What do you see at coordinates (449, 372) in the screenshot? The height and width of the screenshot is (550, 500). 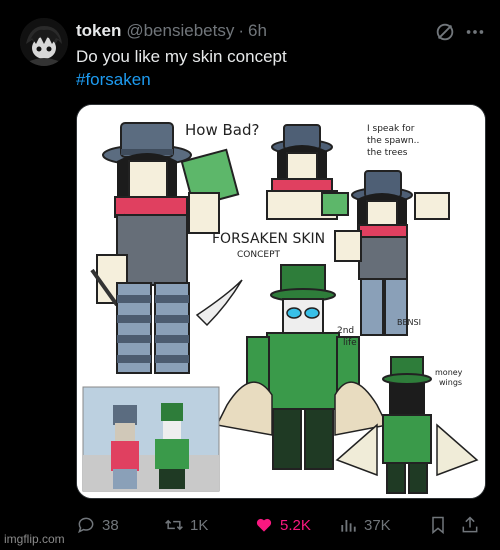 I see `money-wings-label-1: money` at bounding box center [449, 372].